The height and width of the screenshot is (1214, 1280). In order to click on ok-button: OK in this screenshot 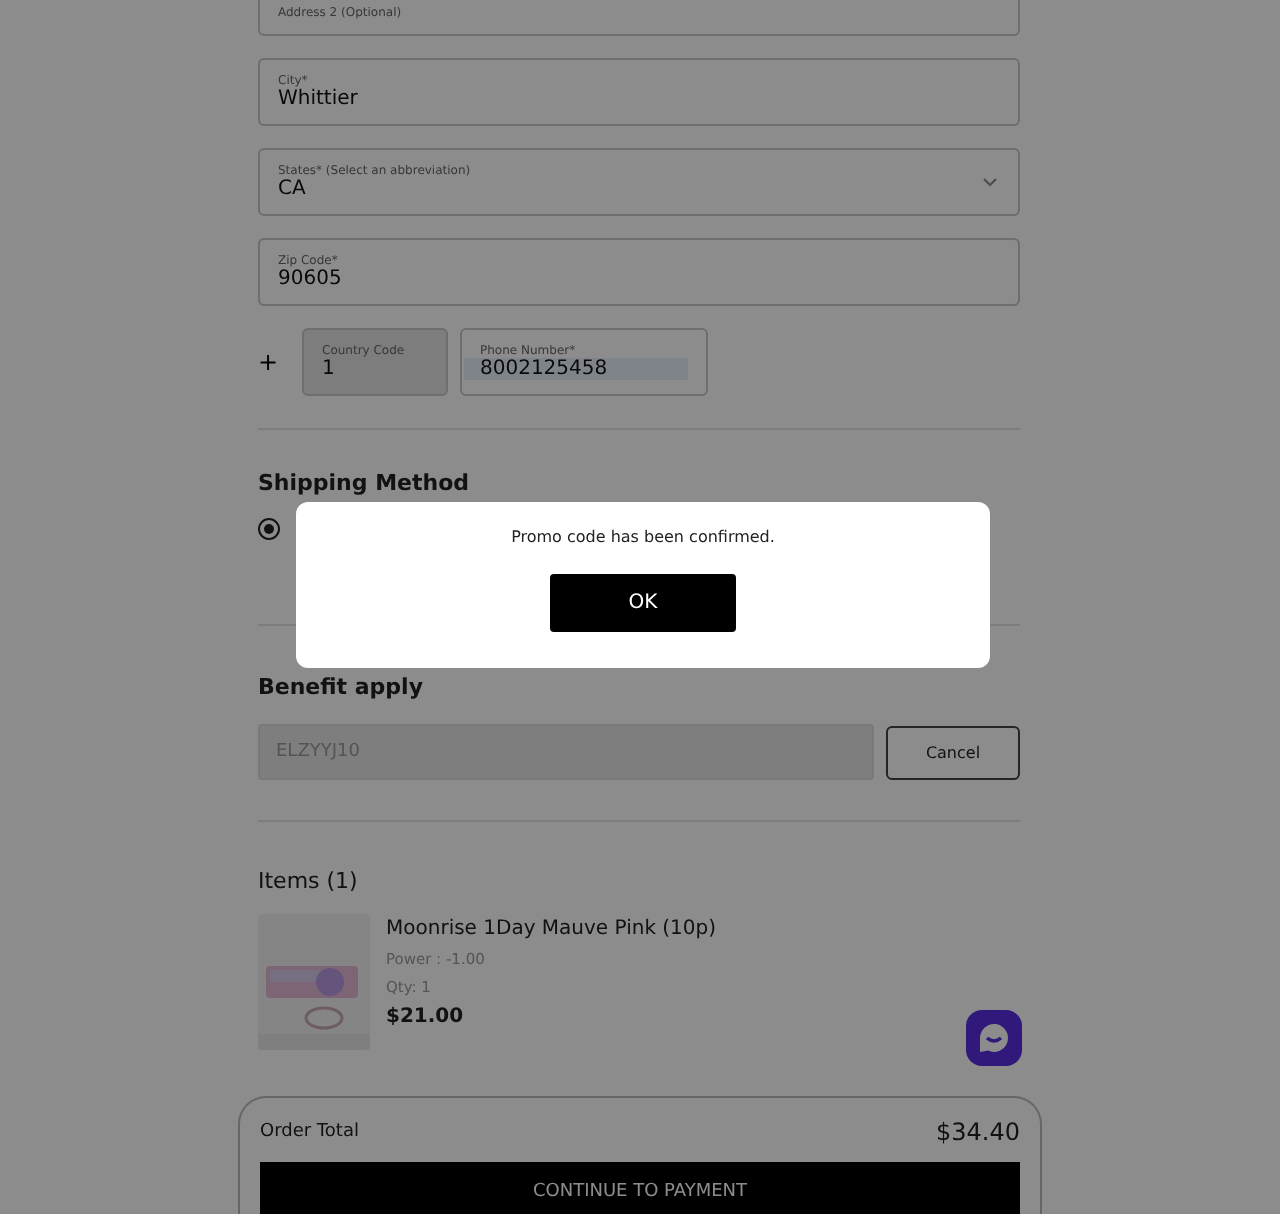, I will do `click(643, 603)`.